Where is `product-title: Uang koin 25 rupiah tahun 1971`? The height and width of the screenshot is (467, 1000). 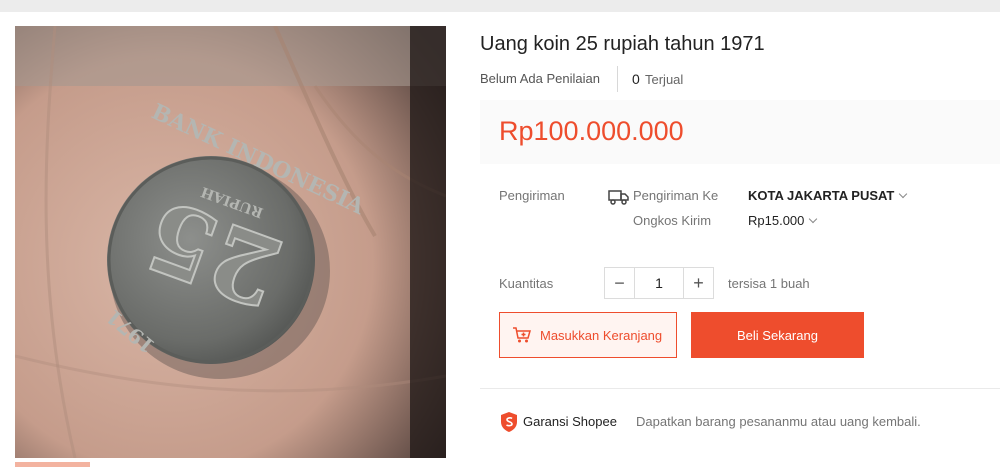 product-title: Uang koin 25 rupiah tahun 1971 is located at coordinates (622, 44).